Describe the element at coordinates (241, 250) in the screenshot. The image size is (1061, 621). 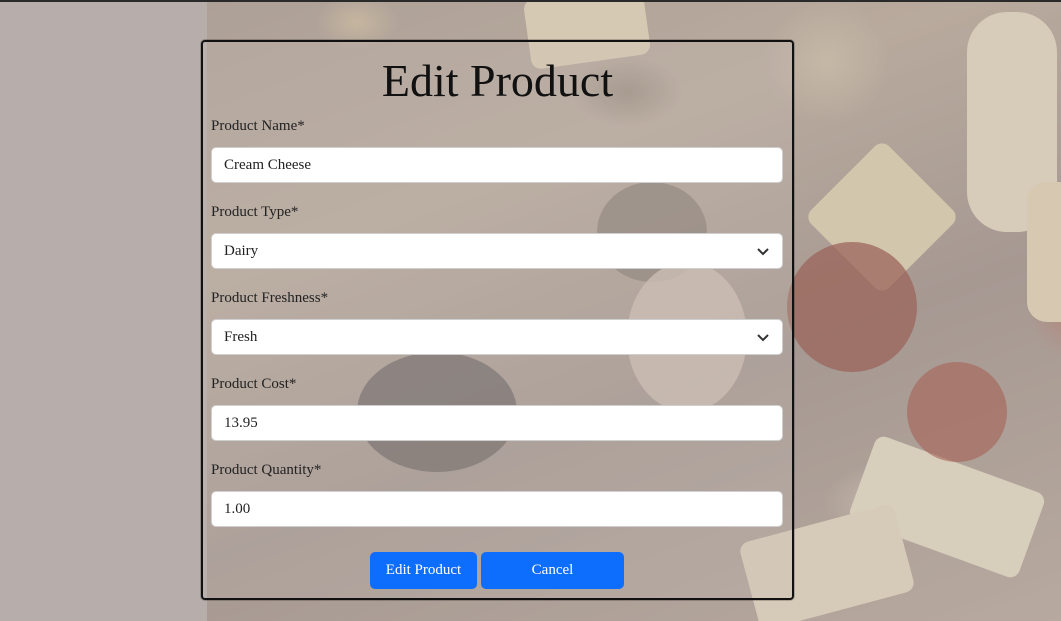
I see `product-type-value: Dairy` at that location.